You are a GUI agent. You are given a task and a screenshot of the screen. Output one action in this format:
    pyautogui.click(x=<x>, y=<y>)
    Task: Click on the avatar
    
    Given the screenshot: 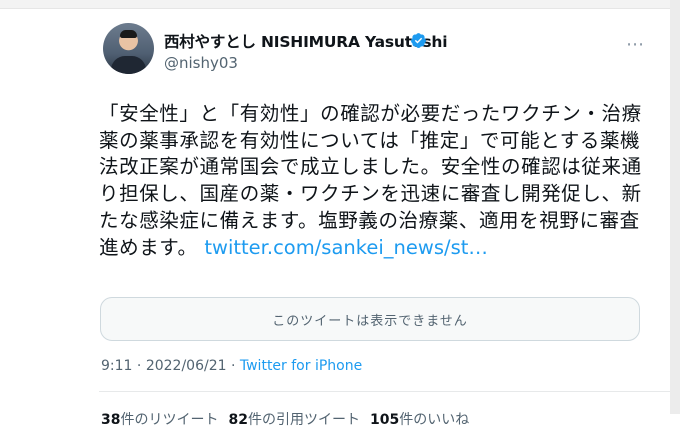 What is the action you would take?
    pyautogui.click(x=128, y=48)
    